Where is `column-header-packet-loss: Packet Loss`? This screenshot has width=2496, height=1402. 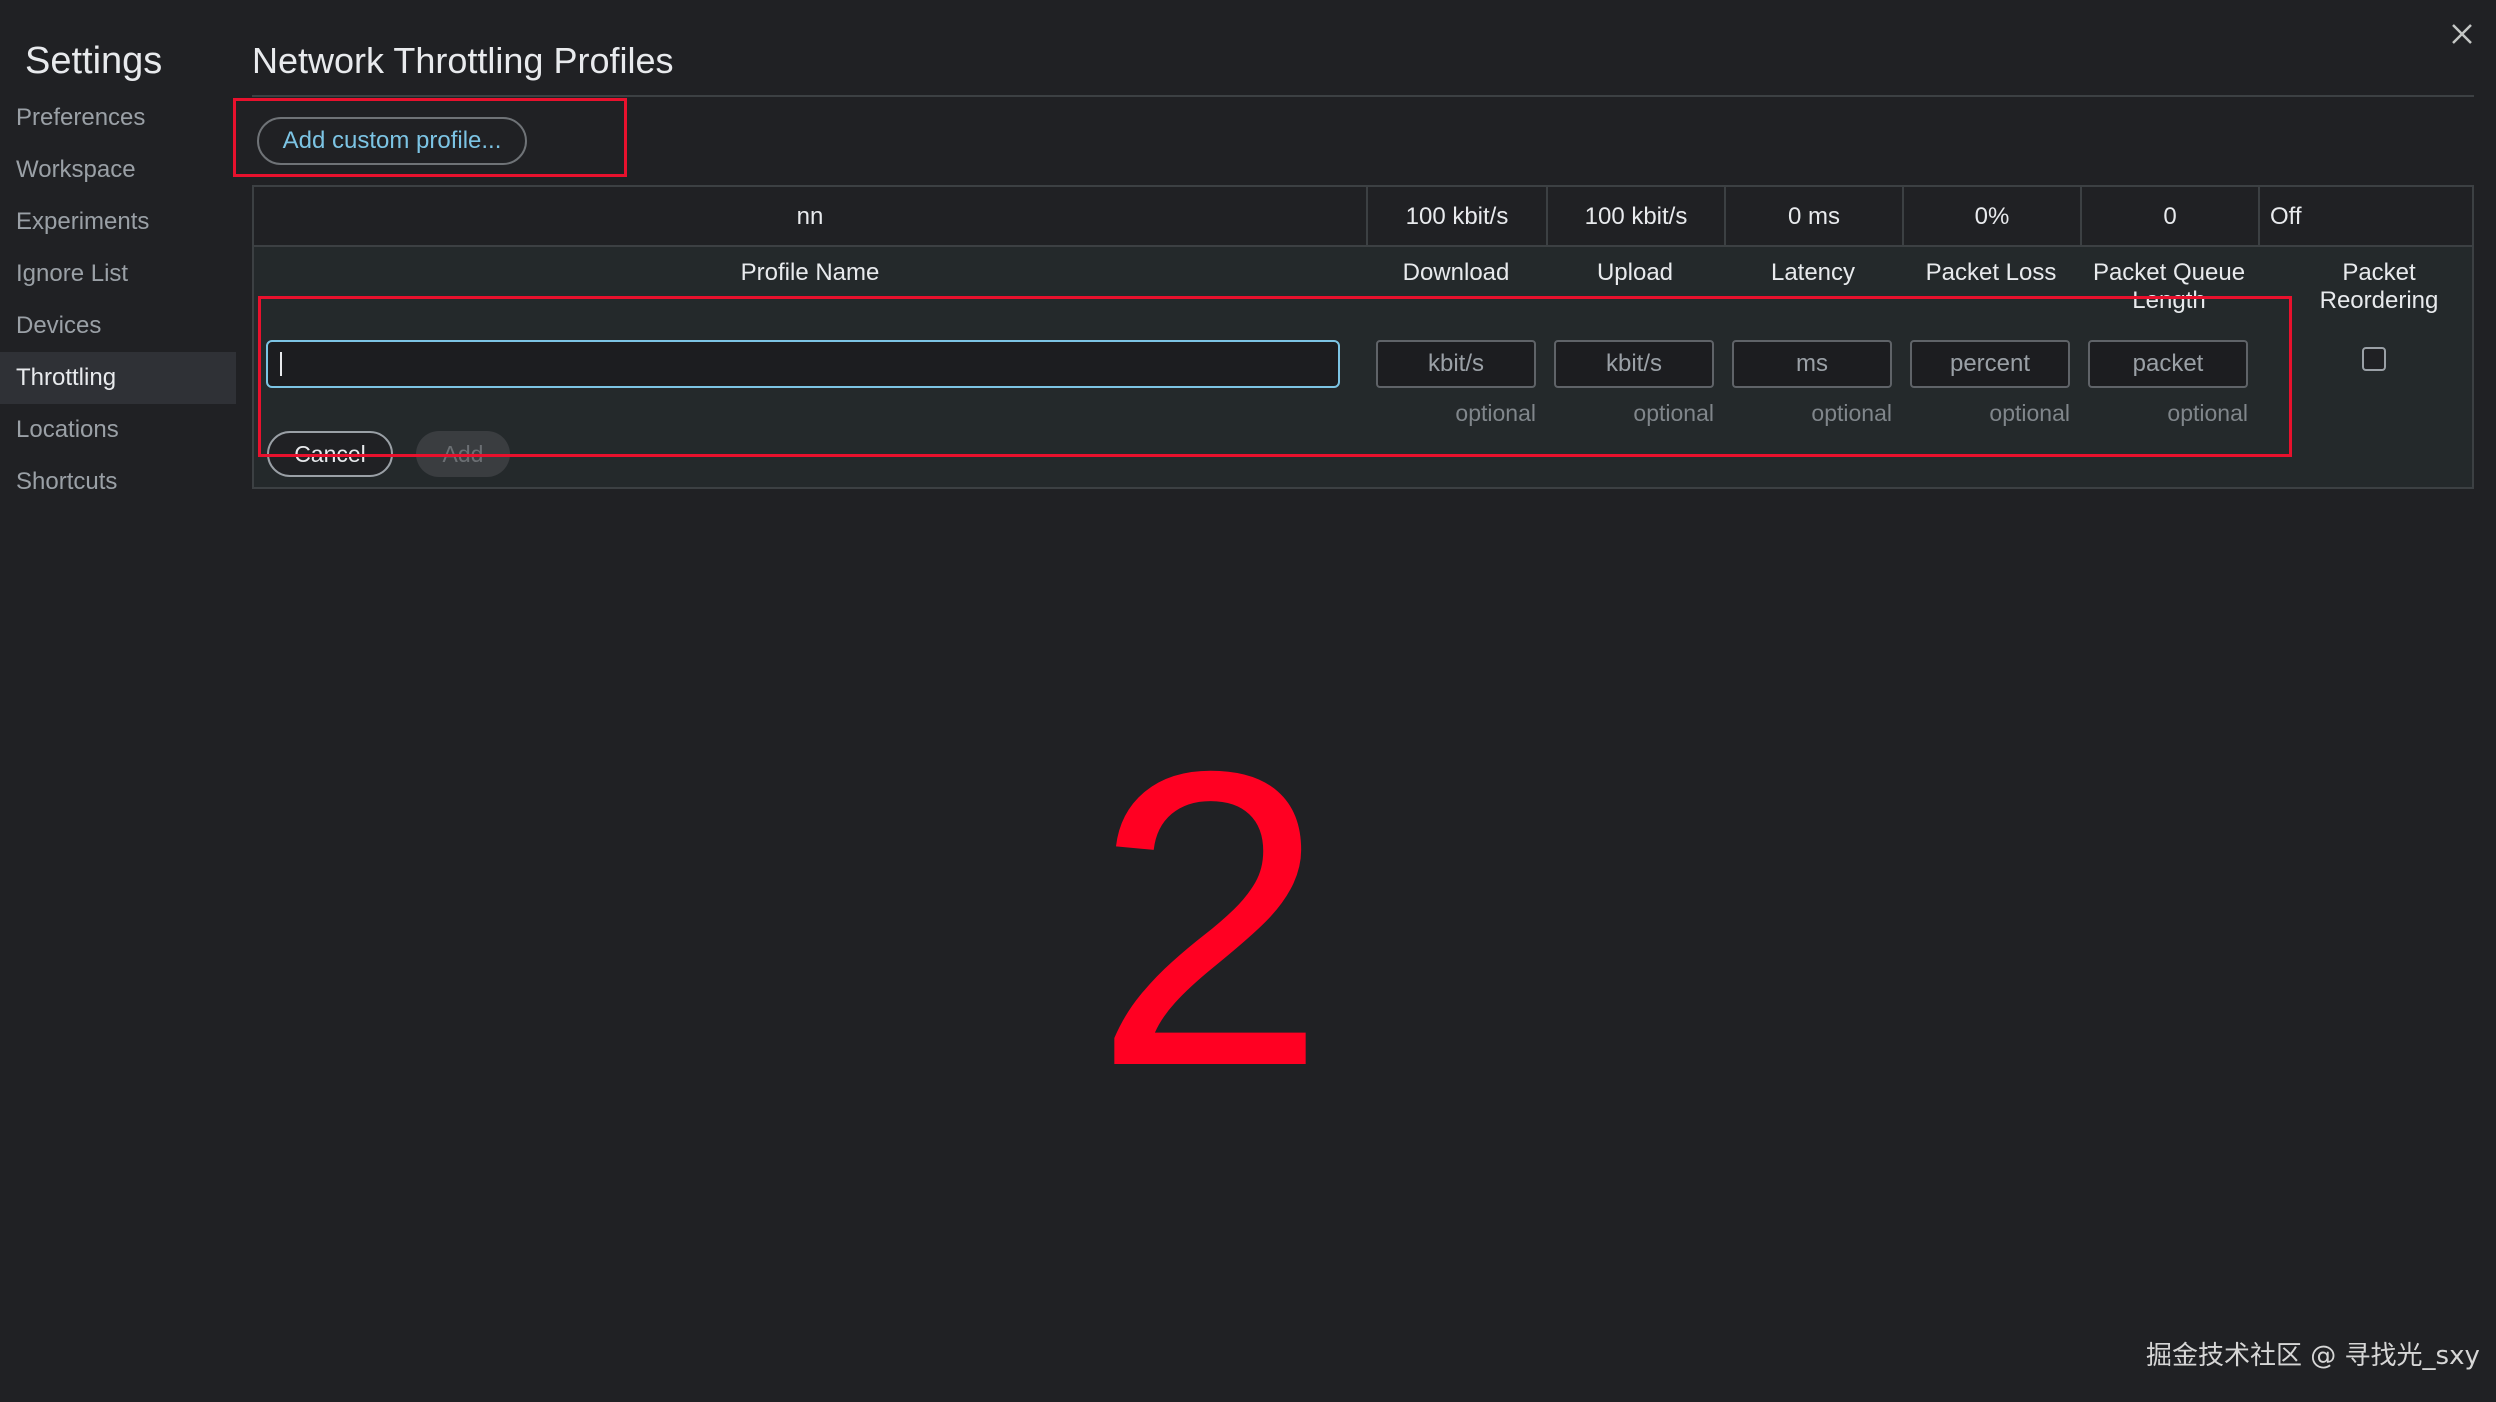
column-header-packet-loss: Packet Loss is located at coordinates (1991, 272).